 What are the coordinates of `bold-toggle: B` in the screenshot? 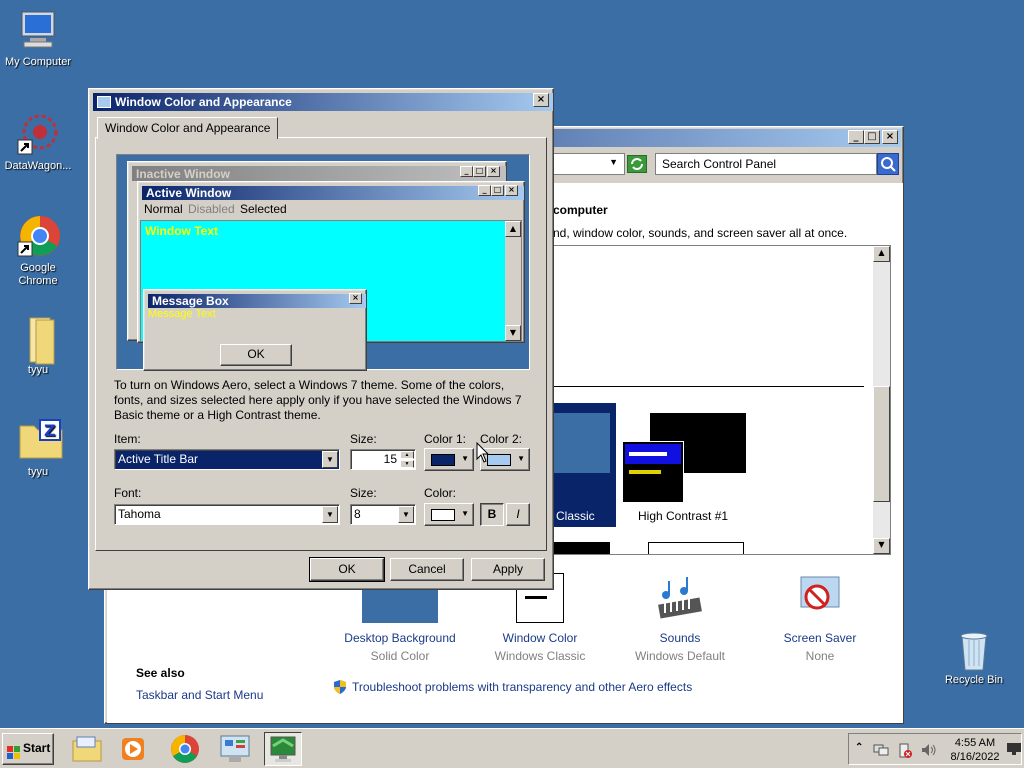 It's located at (492, 514).